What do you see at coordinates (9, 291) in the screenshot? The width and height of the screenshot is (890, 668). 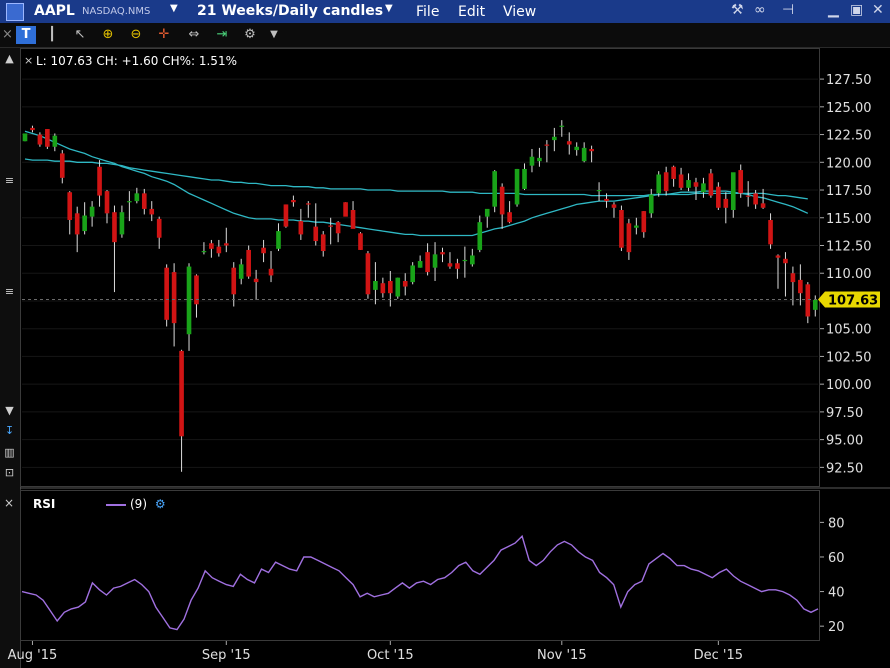 I see `scale-handle-bottom: ≡` at bounding box center [9, 291].